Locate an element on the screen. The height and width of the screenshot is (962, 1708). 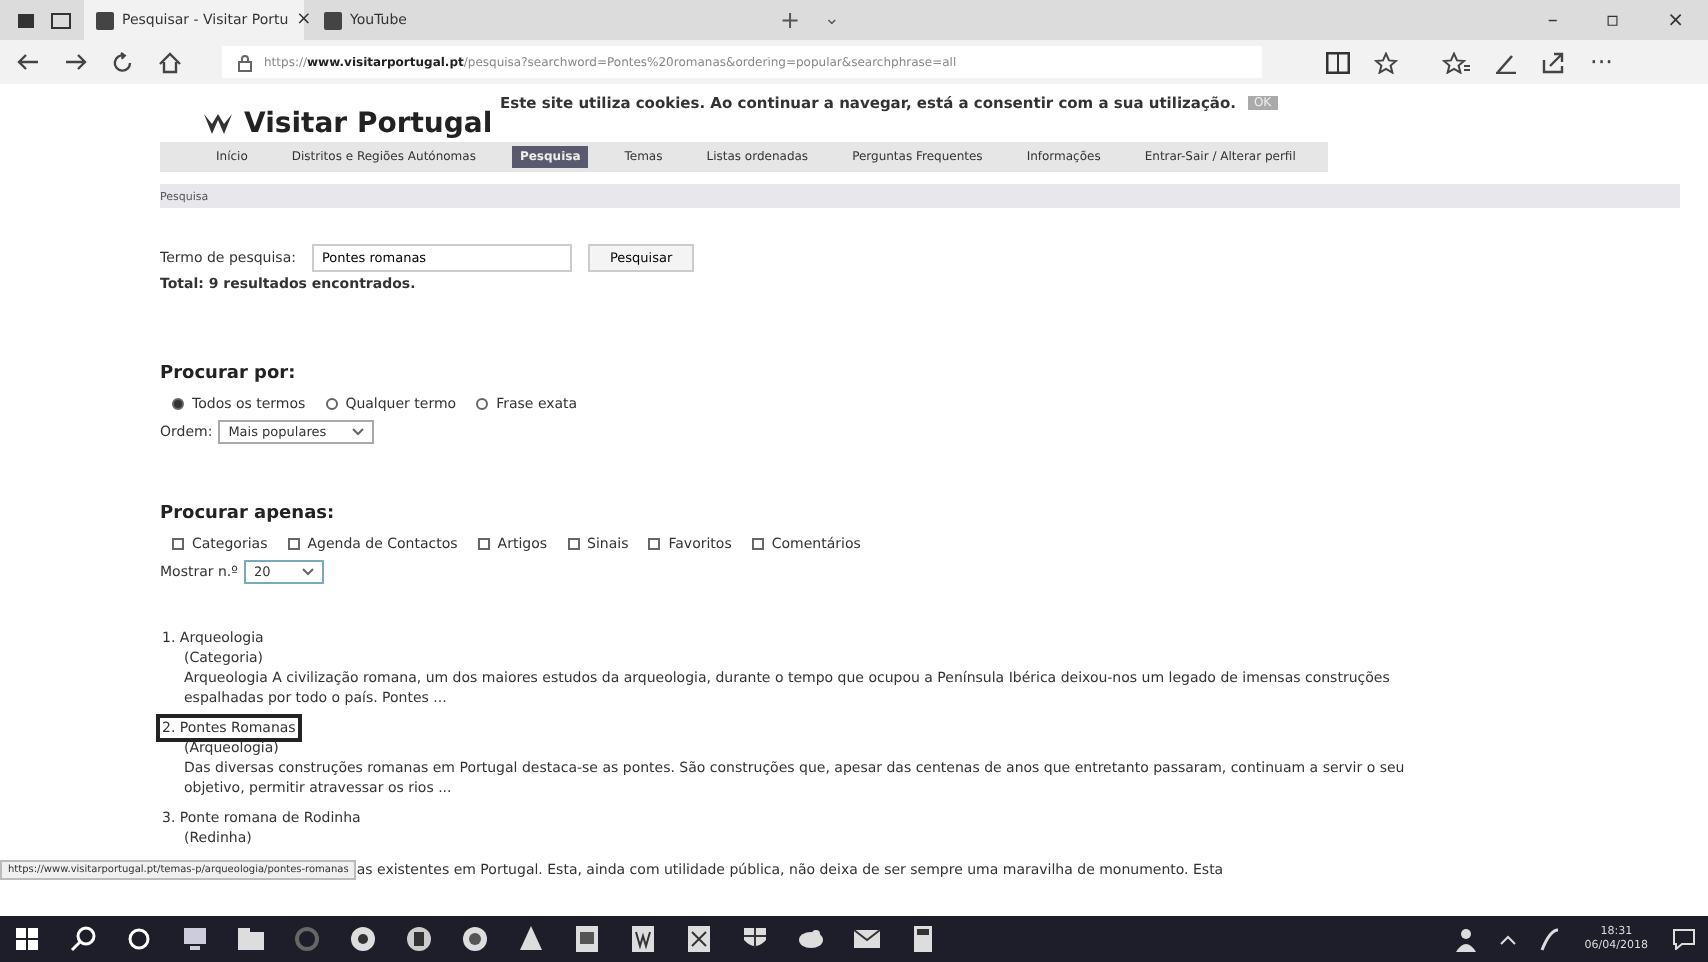
lock-icon is located at coordinates (245, 62).